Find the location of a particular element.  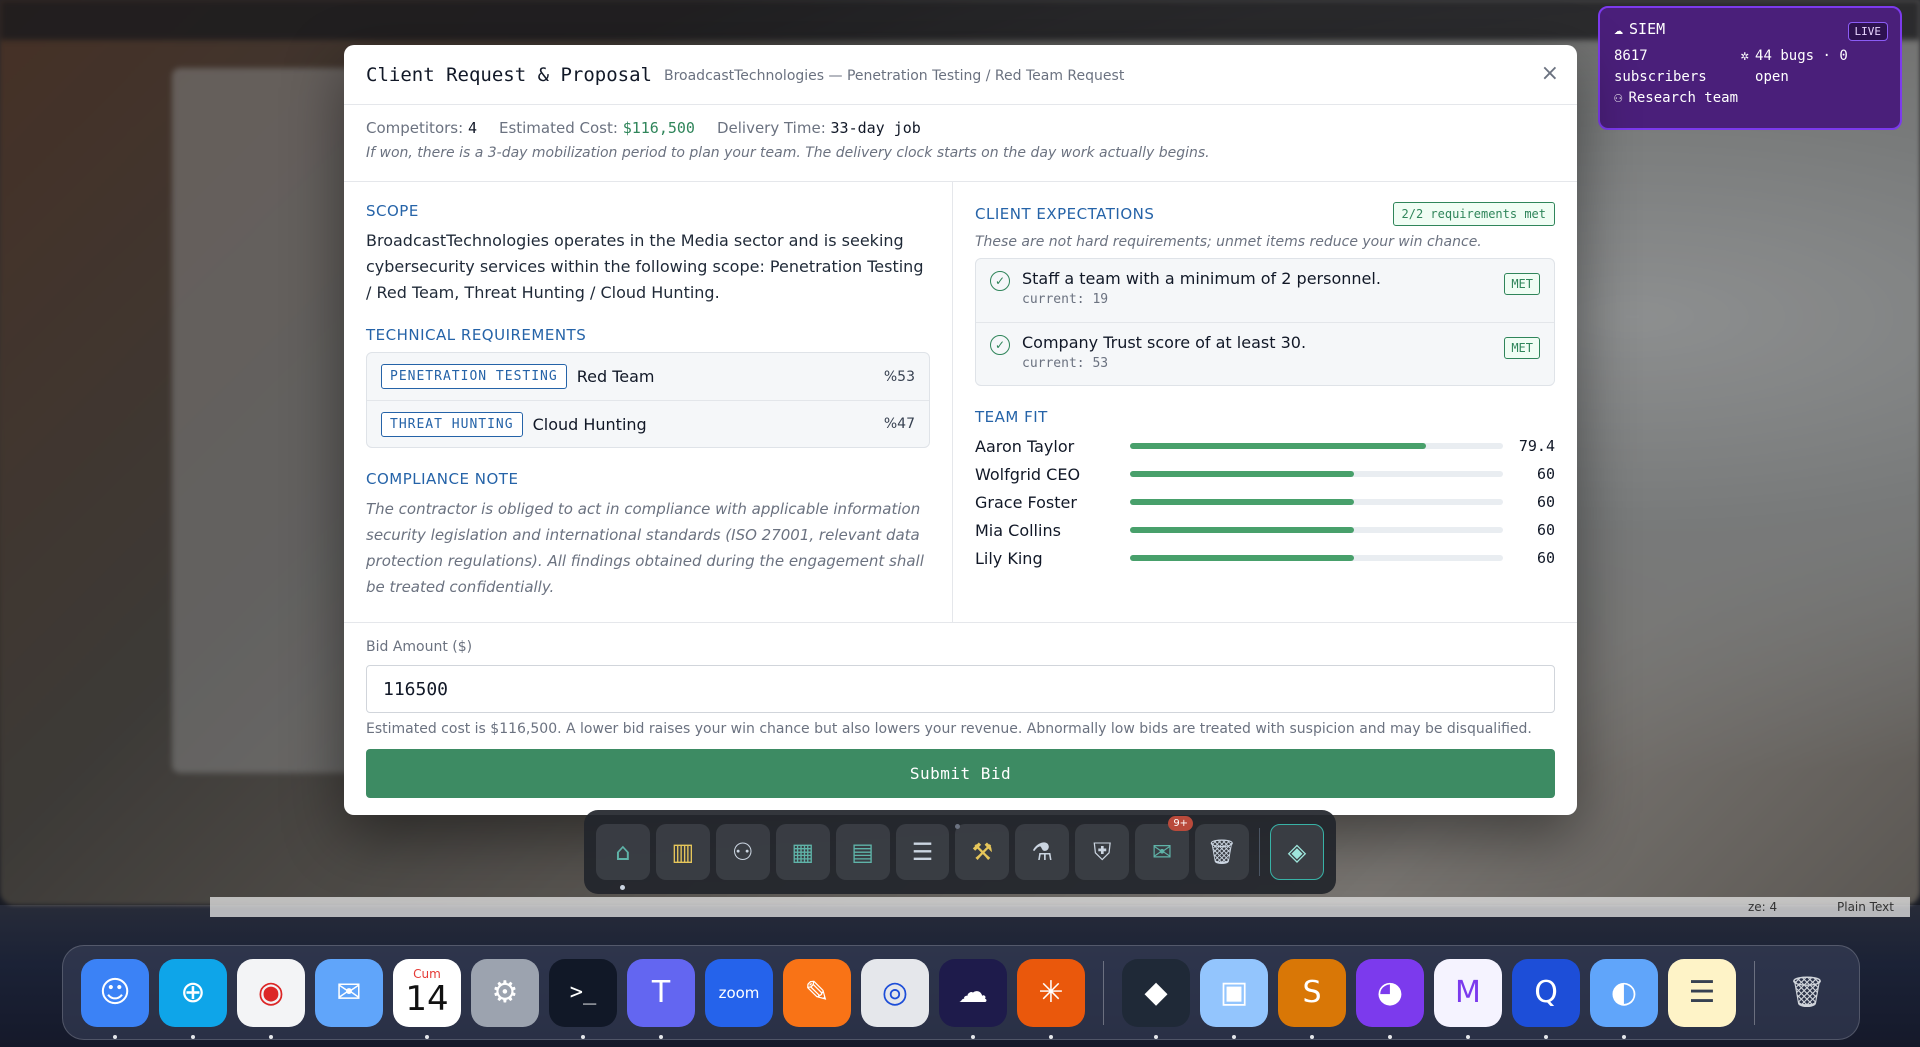

technical-requirements-title: TECHNICAL REQUIREMENTS is located at coordinates (476, 335).